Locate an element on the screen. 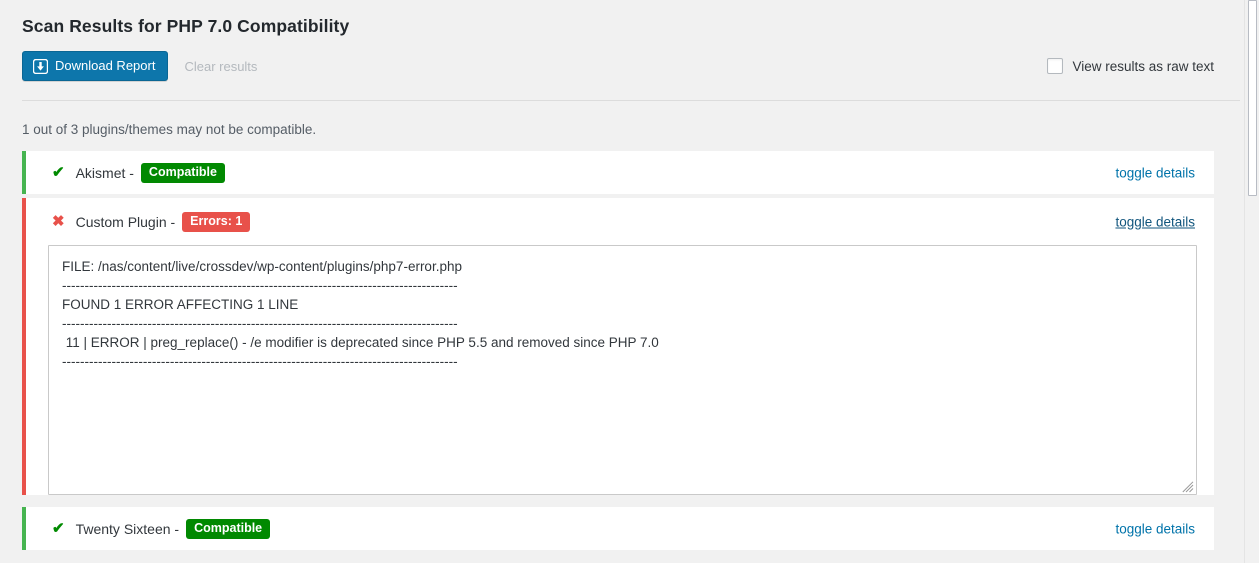 The height and width of the screenshot is (563, 1259). download-report-label: Download Report is located at coordinates (105, 65).